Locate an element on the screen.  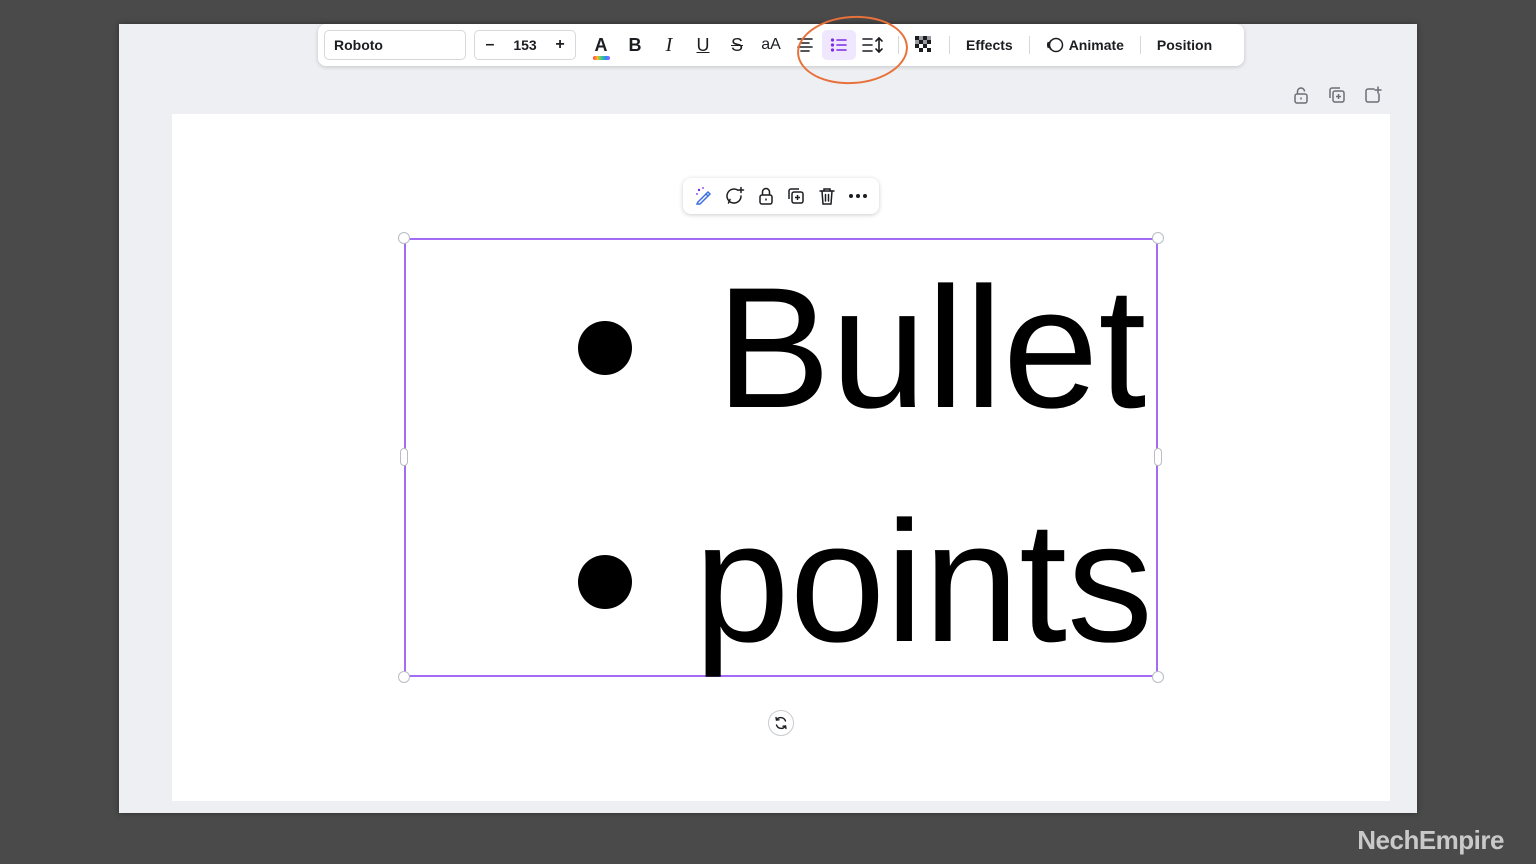
duplicate-element-button is located at coordinates (796, 196).